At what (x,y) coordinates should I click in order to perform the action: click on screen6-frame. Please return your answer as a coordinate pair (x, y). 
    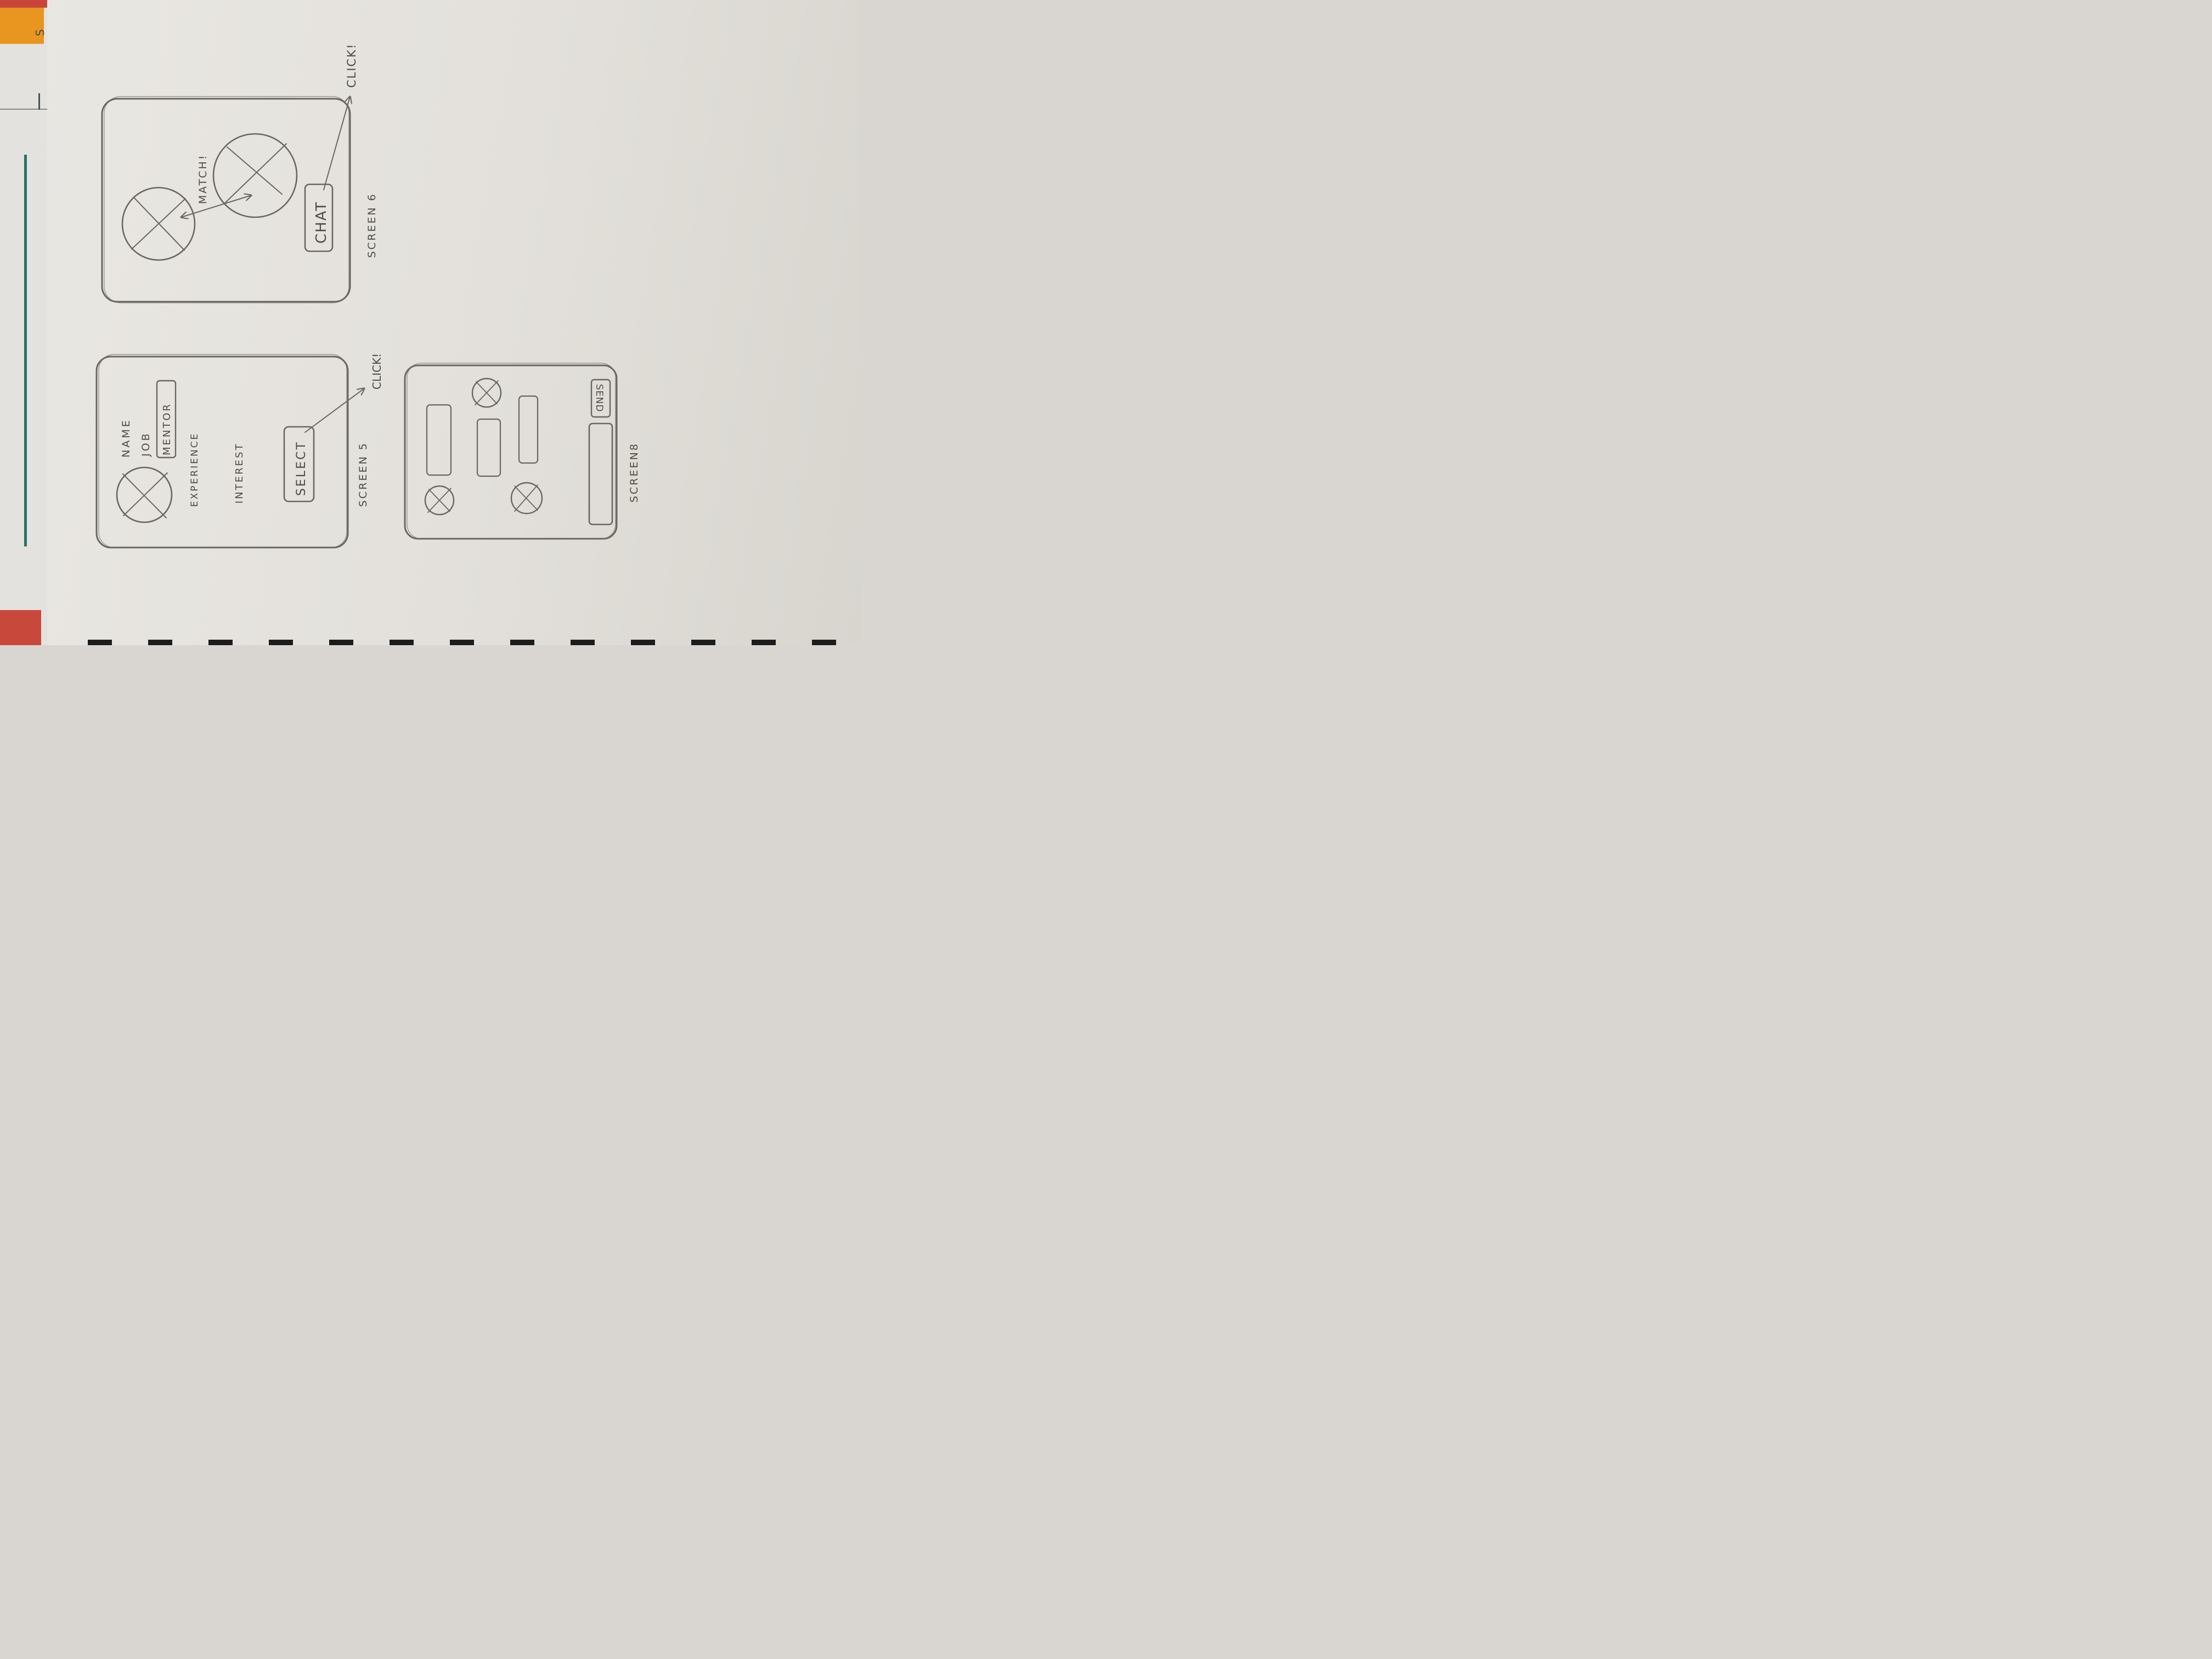
    Looking at the image, I should click on (226, 201).